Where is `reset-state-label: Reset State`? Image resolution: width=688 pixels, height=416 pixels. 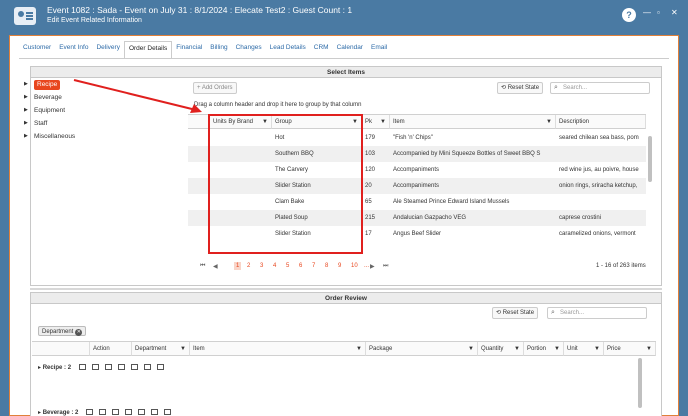
reset-state-label: Reset State is located at coordinates (518, 313).